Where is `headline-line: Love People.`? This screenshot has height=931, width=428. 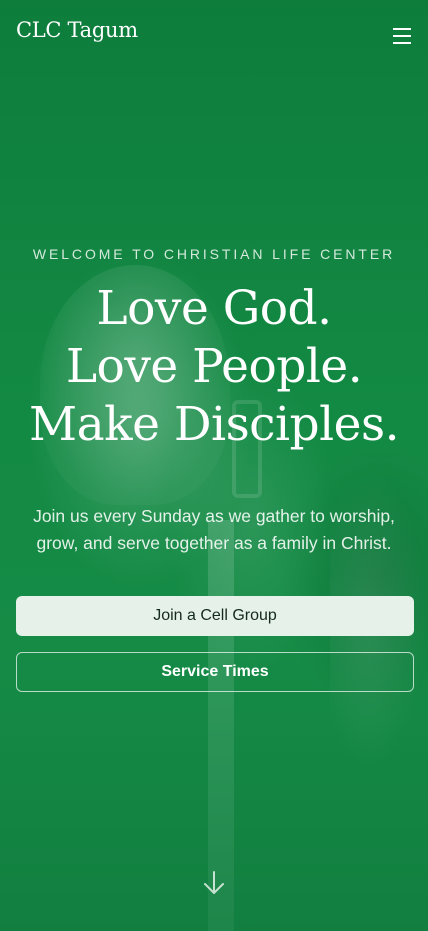 headline-line: Love People. is located at coordinates (214, 366).